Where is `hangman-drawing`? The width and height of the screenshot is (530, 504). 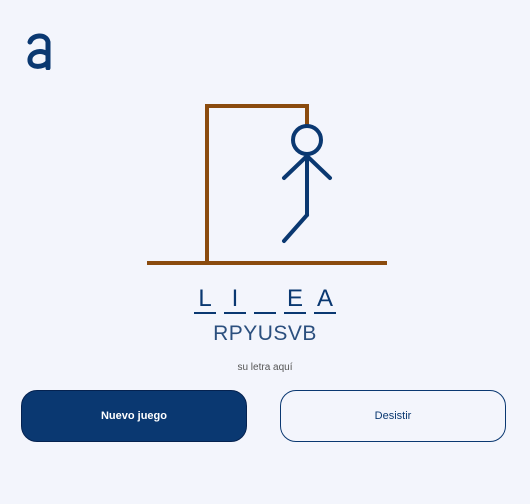
hangman-drawing is located at coordinates (267, 184).